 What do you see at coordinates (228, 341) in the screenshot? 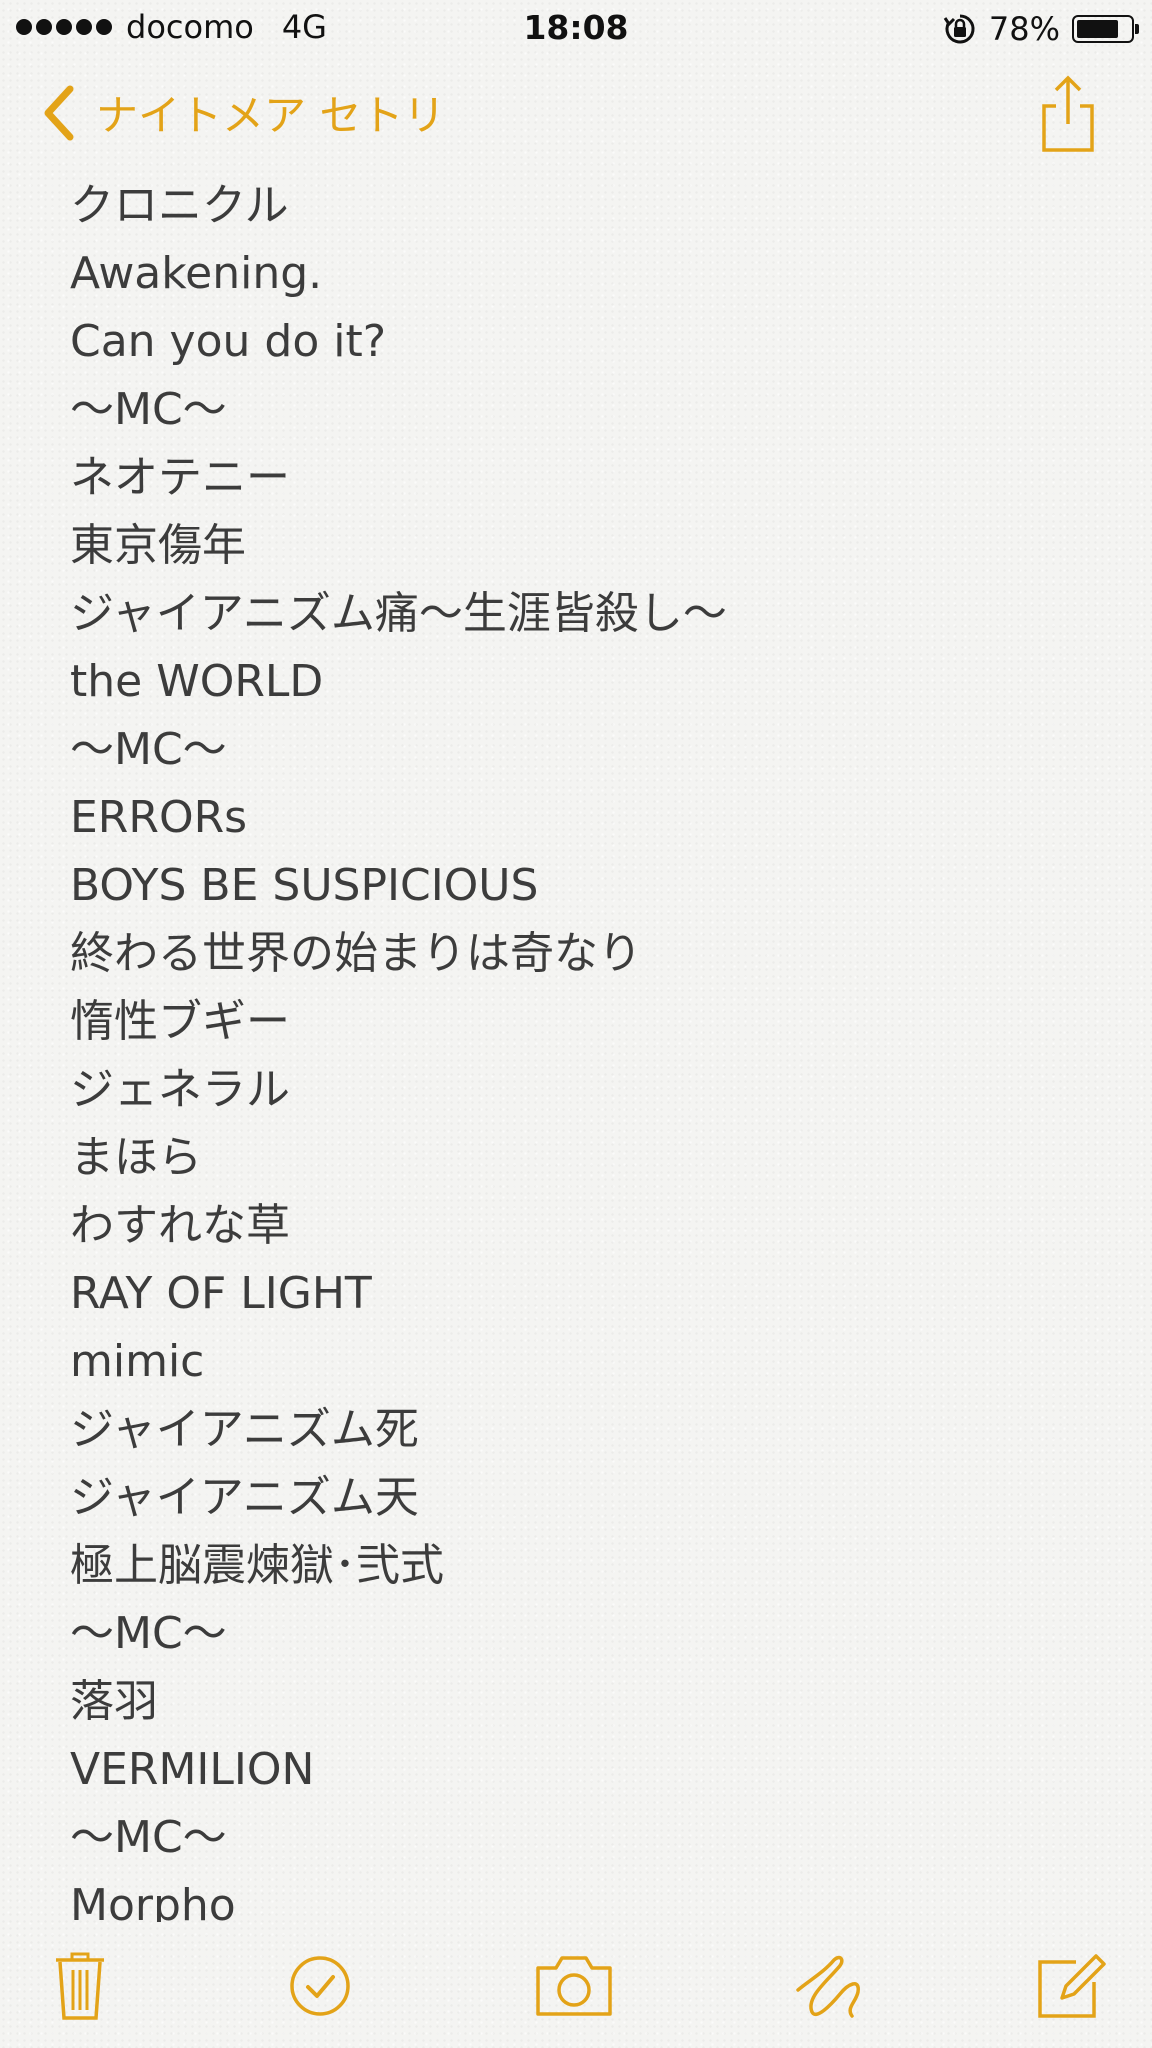
I see `note-line: Can you do it?` at bounding box center [228, 341].